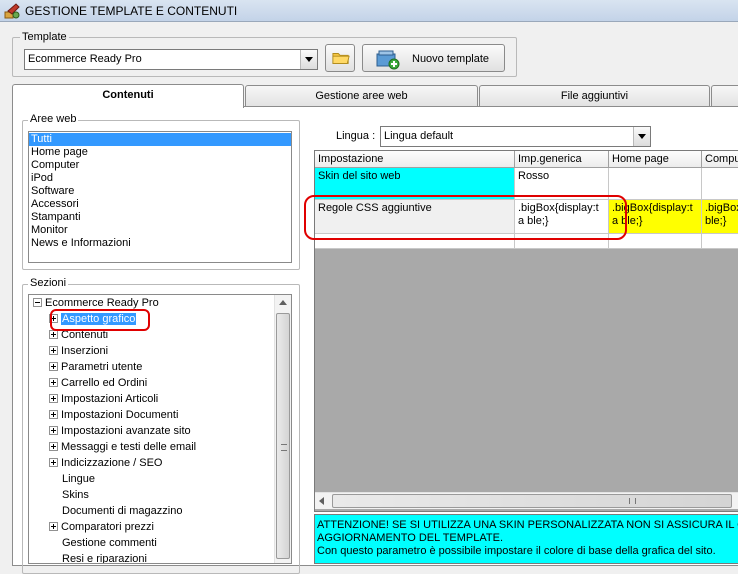 The image size is (738, 574). Describe the element at coordinates (170, 399) in the screenshot. I see `tree-item: Impostazioni Articoli` at that location.